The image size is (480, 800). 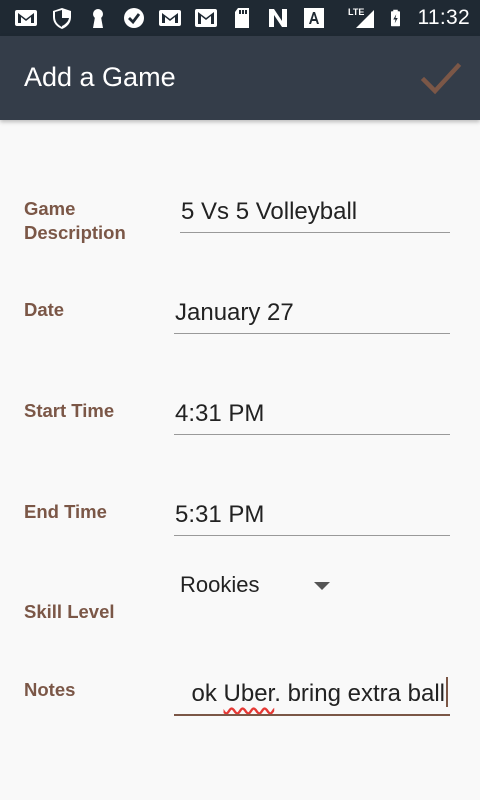 I want to click on game-description-input: 5 Vs 5 Volleyball, so click(x=315, y=210).